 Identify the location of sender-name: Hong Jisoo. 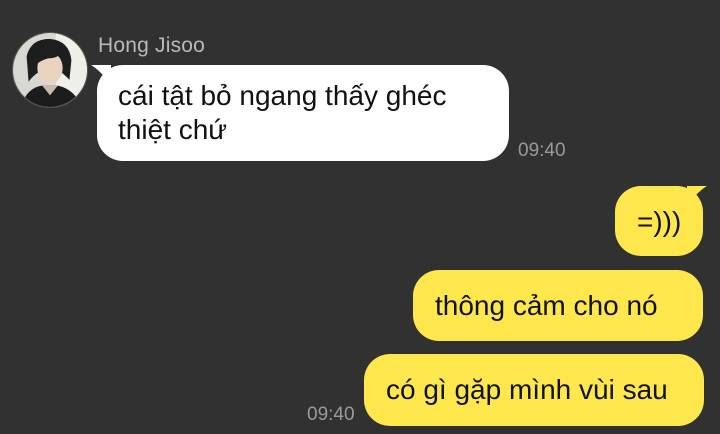
(152, 45).